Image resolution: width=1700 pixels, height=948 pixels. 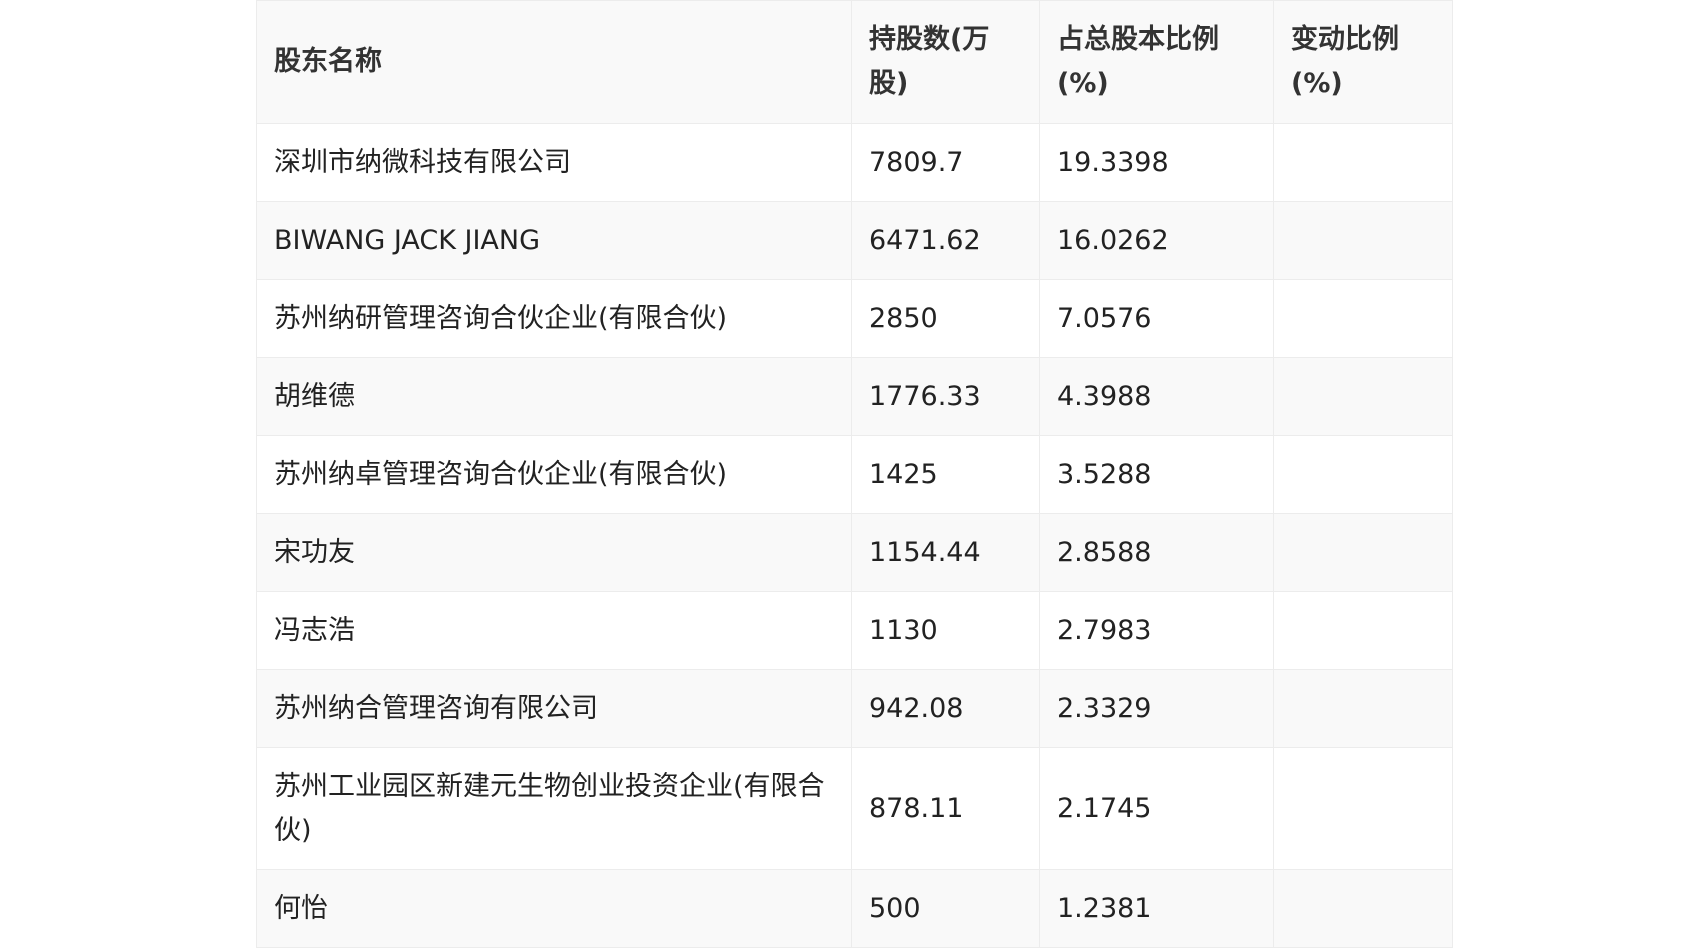 I want to click on table-row: 胡维德 1776.33 4.3988, so click(x=854, y=396).